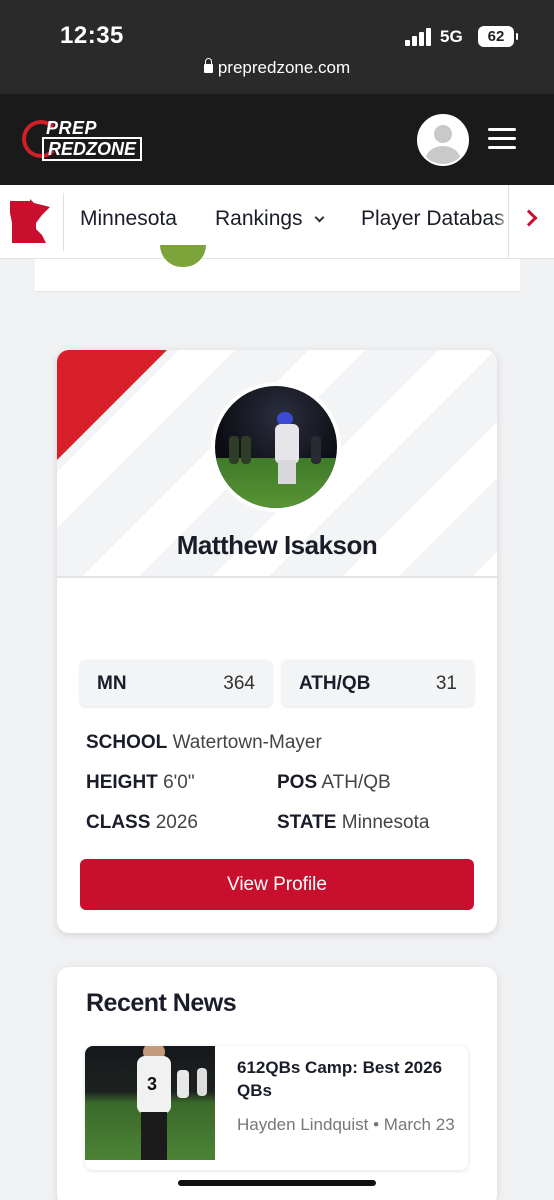 The image size is (554, 1200). I want to click on position-rank-label: ATH/QB, so click(335, 683).